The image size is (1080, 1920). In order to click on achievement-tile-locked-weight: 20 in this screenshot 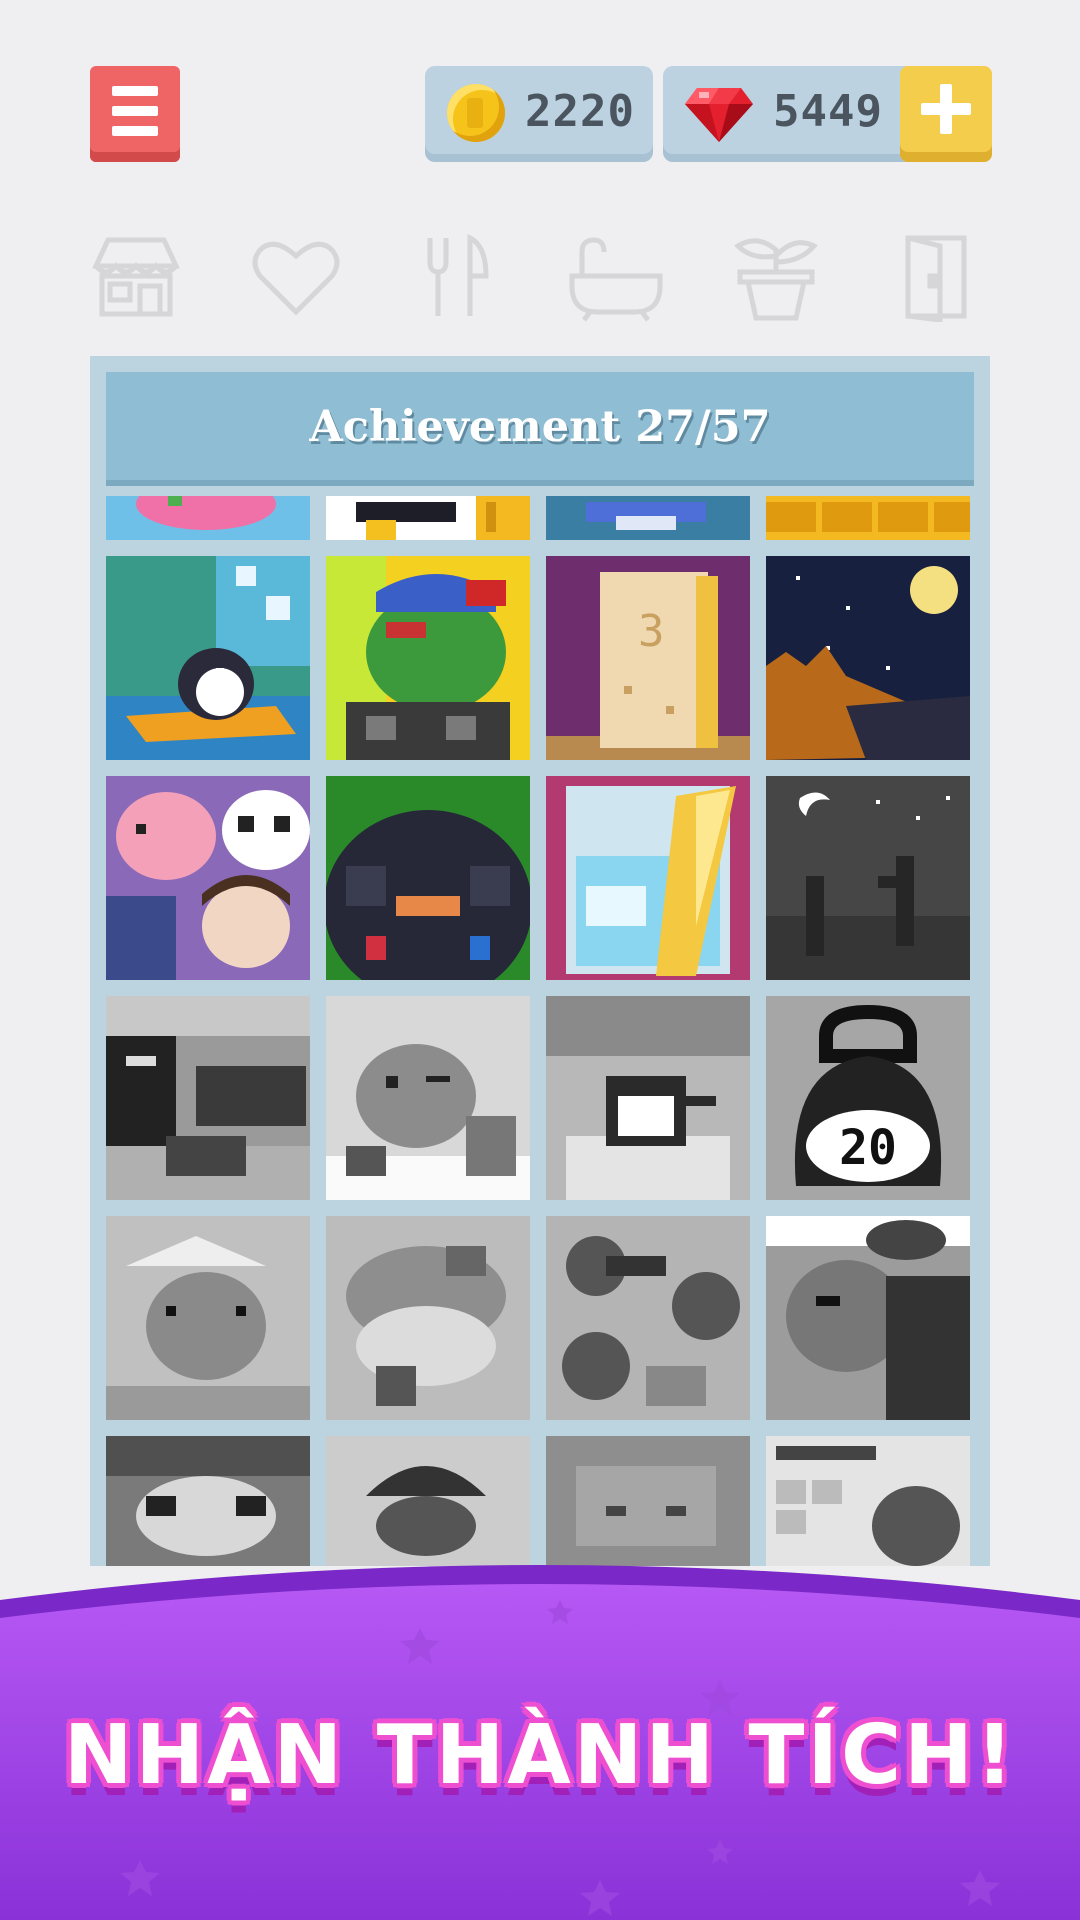, I will do `click(868, 1098)`.